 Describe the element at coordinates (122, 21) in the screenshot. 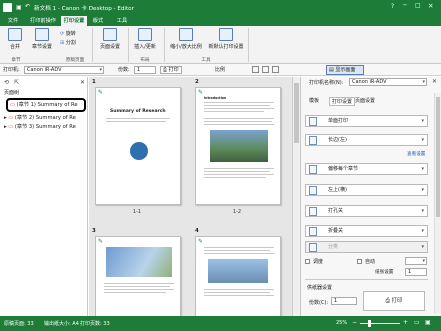

I see `tab-tools: 工具` at that location.